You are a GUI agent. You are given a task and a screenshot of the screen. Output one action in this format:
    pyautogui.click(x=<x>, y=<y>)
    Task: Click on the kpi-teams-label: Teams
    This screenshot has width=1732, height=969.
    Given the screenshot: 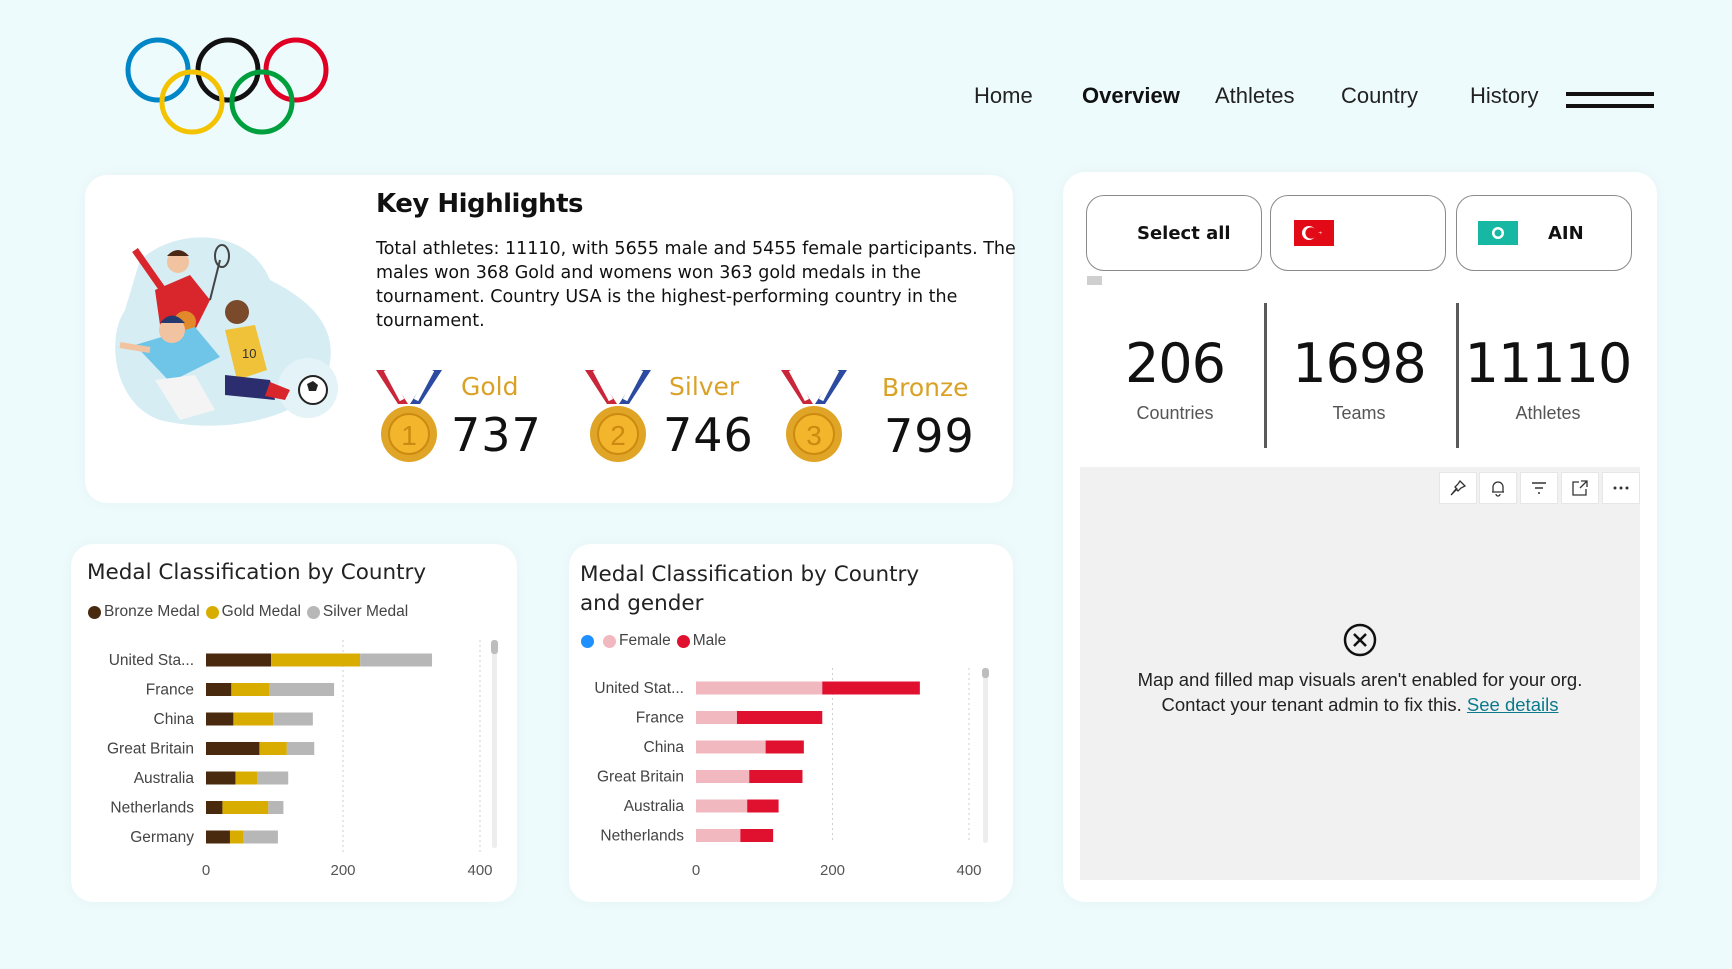 What is the action you would take?
    pyautogui.click(x=1359, y=413)
    